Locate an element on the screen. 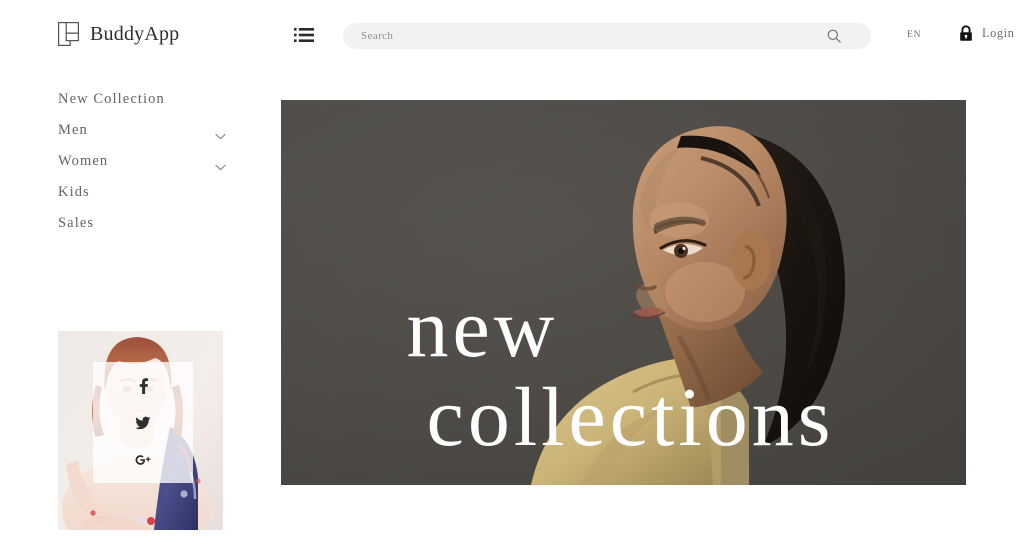  sidebar-item-label: Sales is located at coordinates (76, 223).